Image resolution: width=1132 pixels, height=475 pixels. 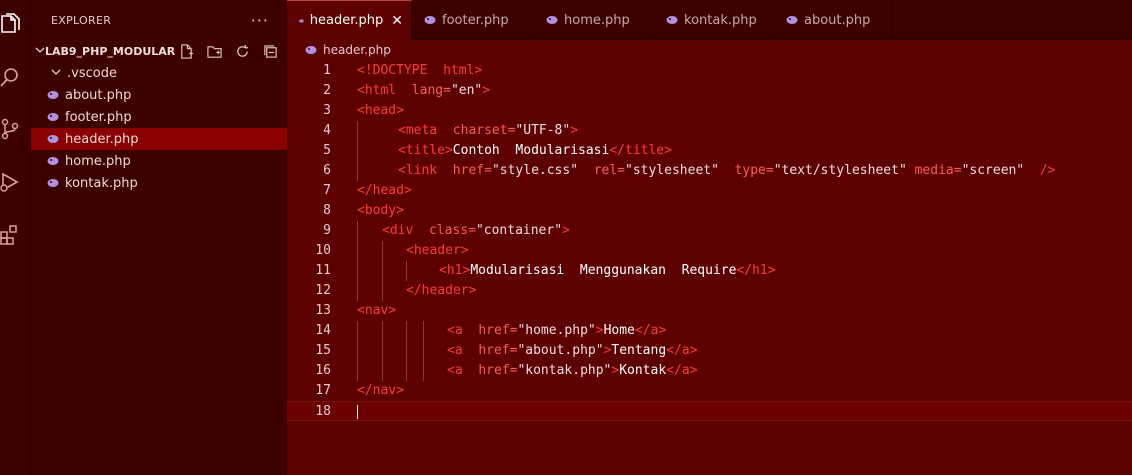 I want to click on code-token: "kontak.php", so click(x=564, y=370).